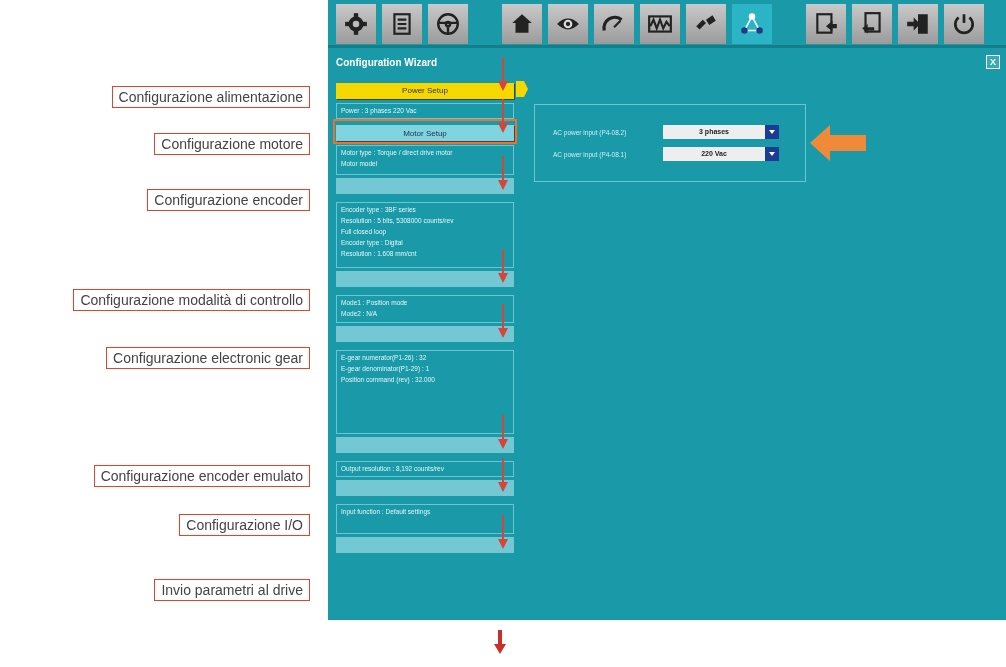 Image resolution: width=1006 pixels, height=667 pixels. I want to click on callout-label: Configurazione I/O, so click(244, 525).